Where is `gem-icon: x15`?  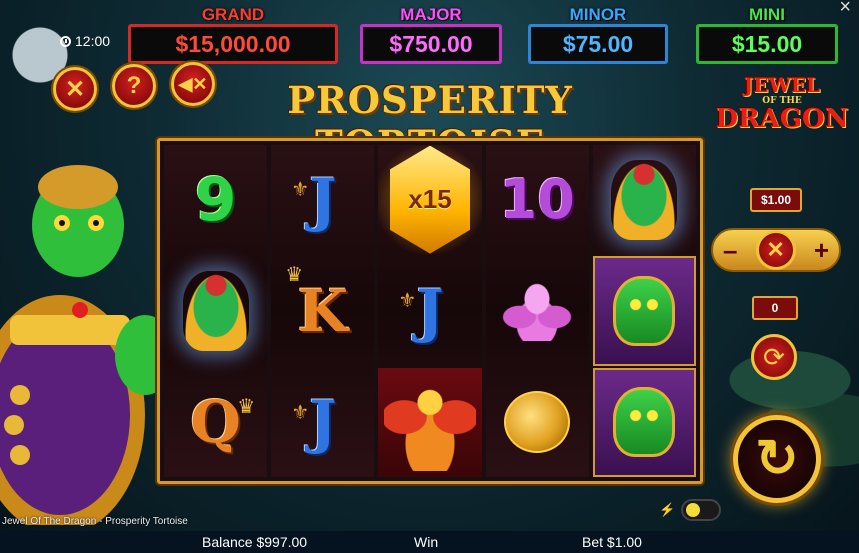 gem-icon: x15 is located at coordinates (430, 199).